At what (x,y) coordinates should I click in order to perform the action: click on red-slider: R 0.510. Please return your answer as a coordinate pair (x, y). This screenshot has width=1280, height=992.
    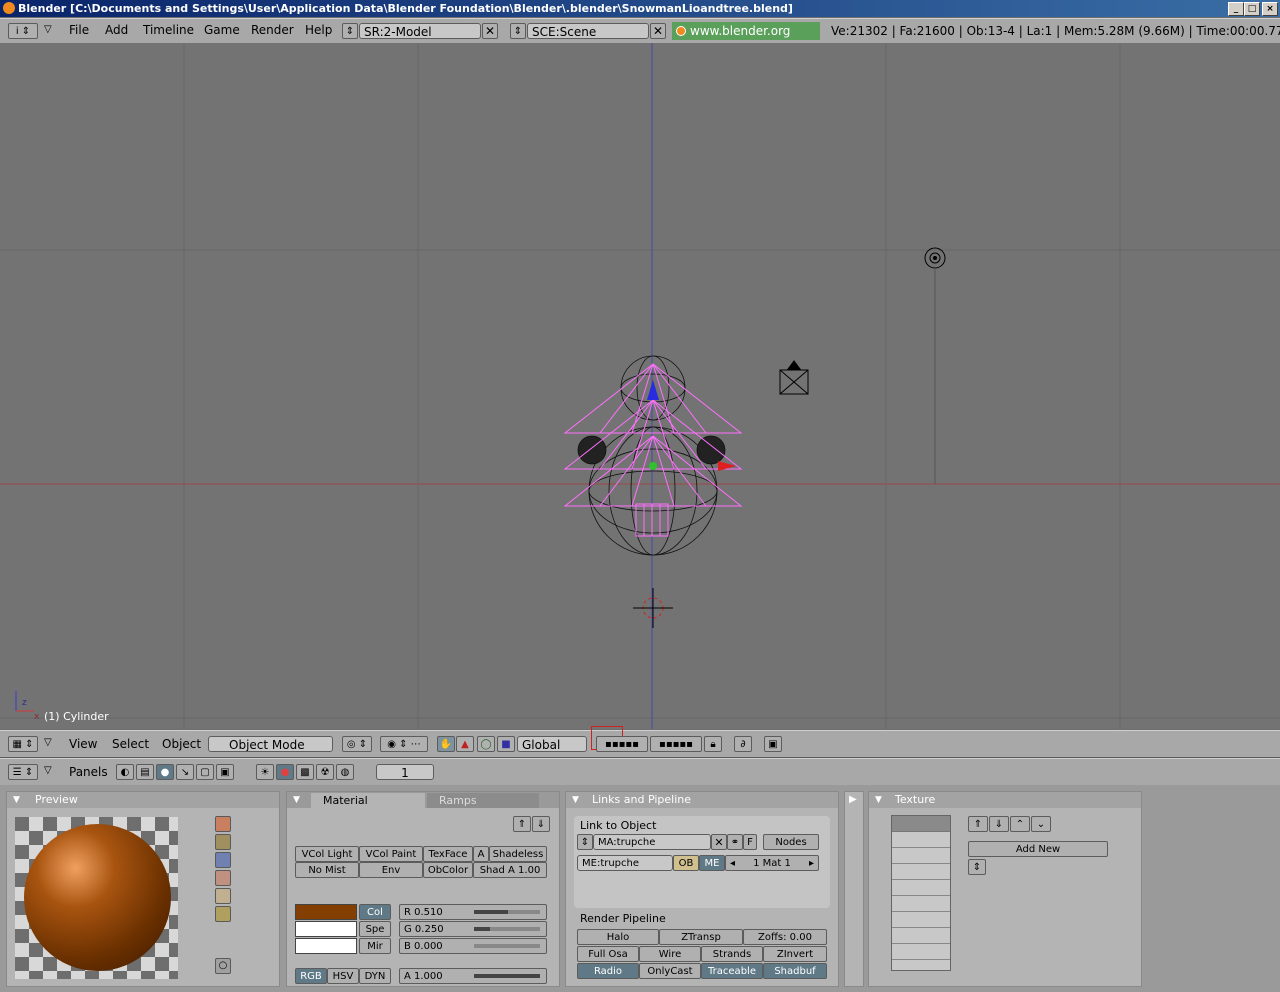
    Looking at the image, I should click on (473, 912).